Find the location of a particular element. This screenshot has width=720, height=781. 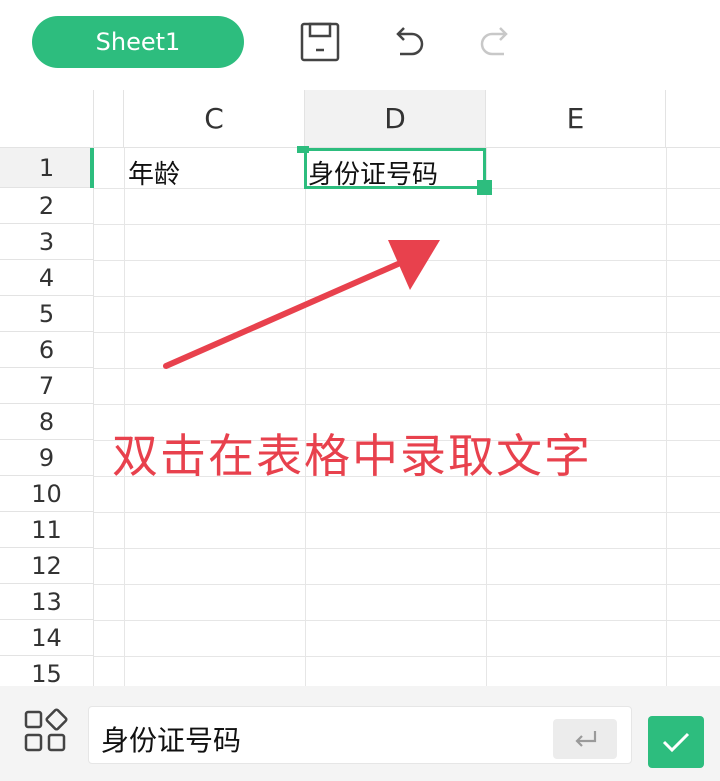

sheet-tab: Sheet1 is located at coordinates (138, 42).